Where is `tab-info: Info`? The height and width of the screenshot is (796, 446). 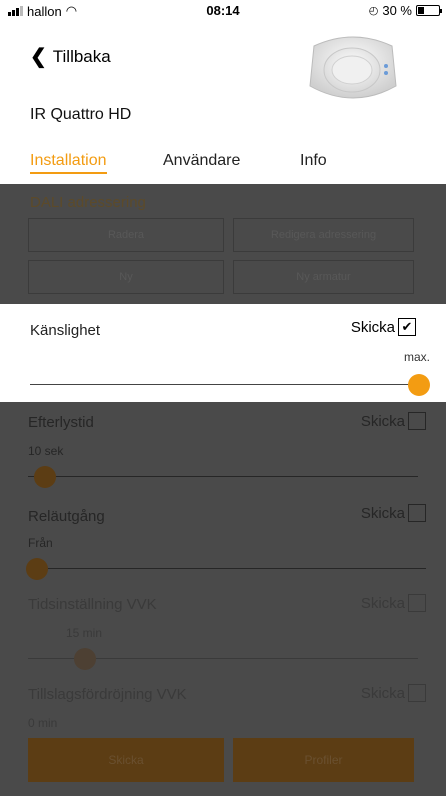
tab-info: Info is located at coordinates (313, 161).